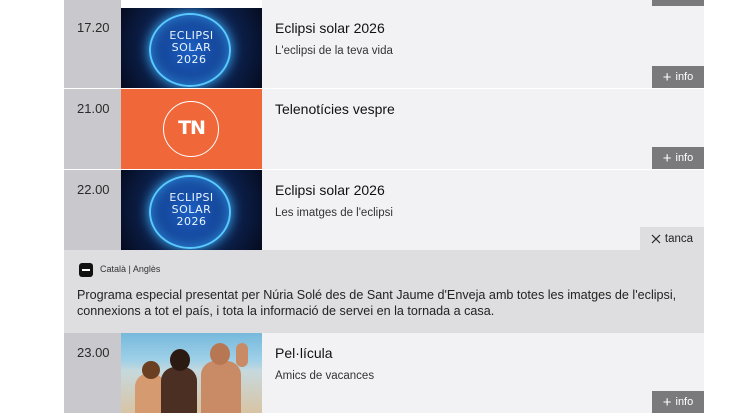  Describe the element at coordinates (678, 3) in the screenshot. I see `previous-info-button` at that location.